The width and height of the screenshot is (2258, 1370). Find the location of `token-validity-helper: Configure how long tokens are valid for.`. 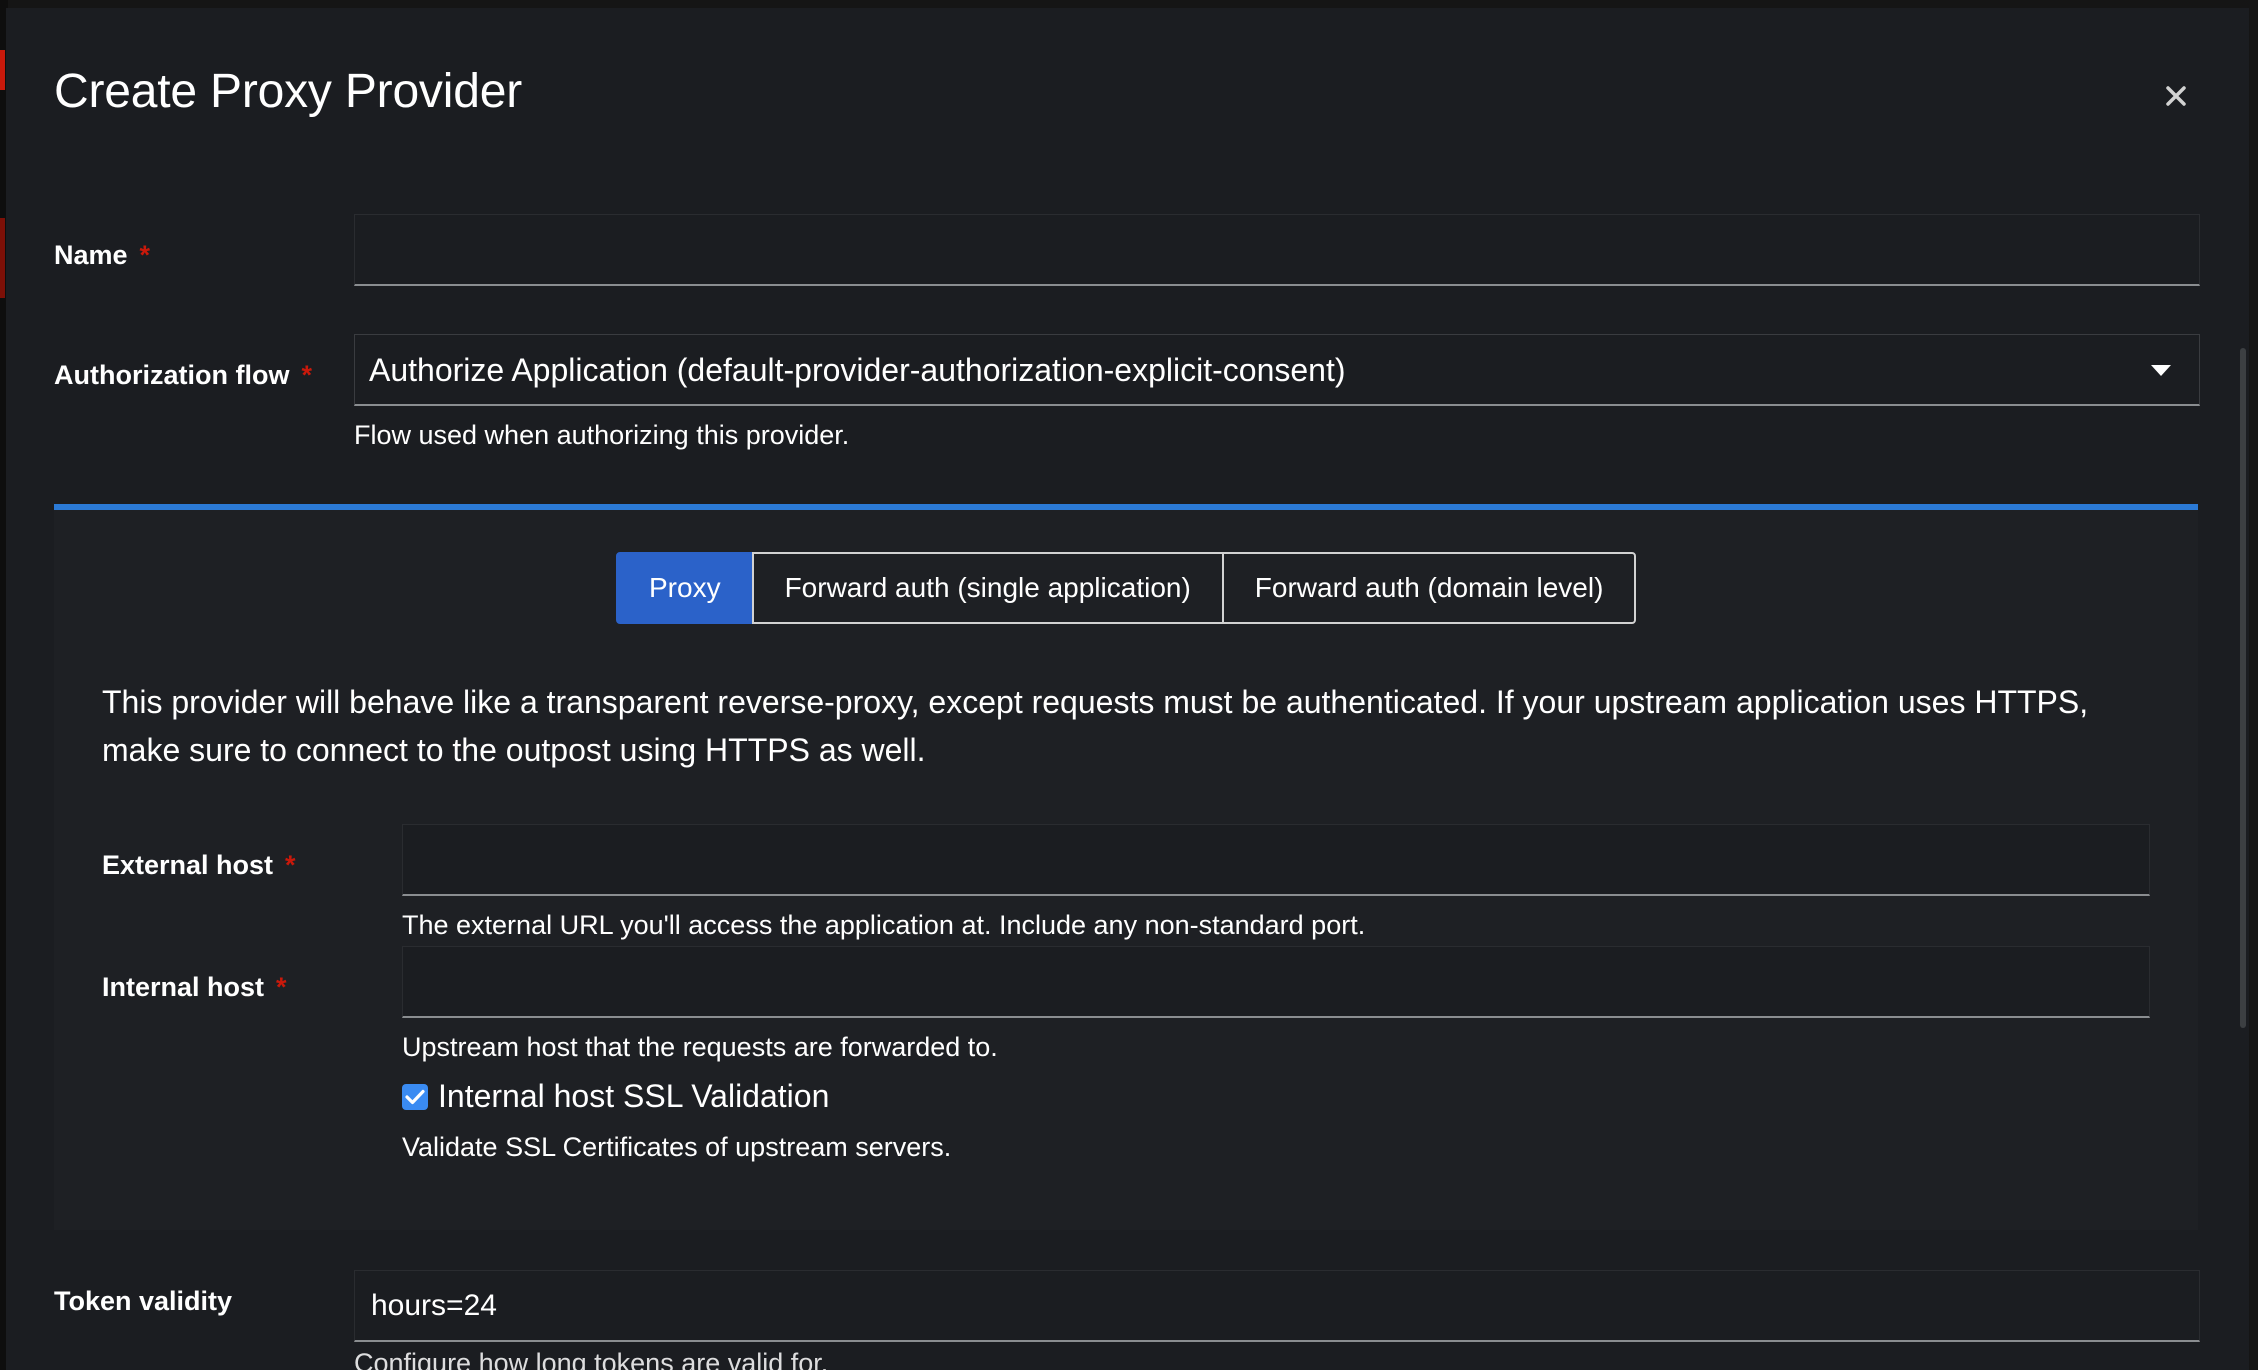

token-validity-helper: Configure how long tokens are valid for. is located at coordinates (591, 1359).